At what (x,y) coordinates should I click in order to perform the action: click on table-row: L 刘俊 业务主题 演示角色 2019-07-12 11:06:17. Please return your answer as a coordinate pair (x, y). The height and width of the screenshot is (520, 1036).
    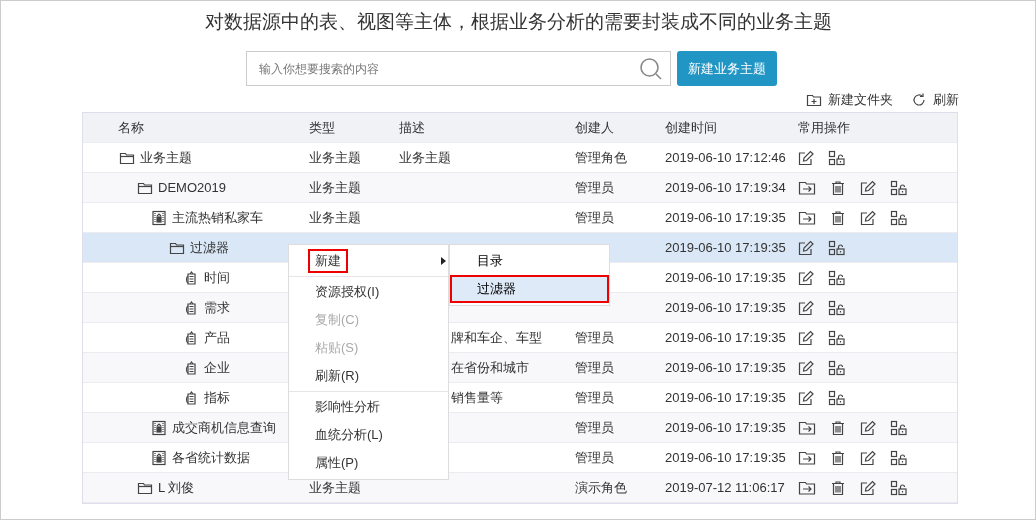
    Looking at the image, I should click on (520, 488).